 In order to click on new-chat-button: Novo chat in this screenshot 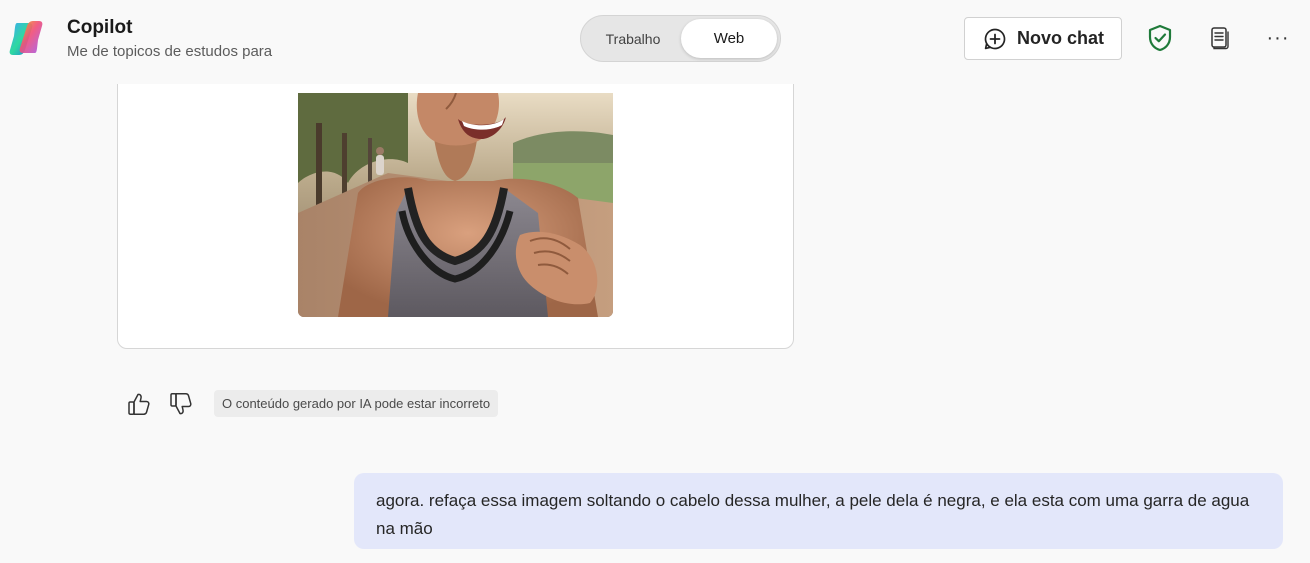, I will do `click(1043, 38)`.